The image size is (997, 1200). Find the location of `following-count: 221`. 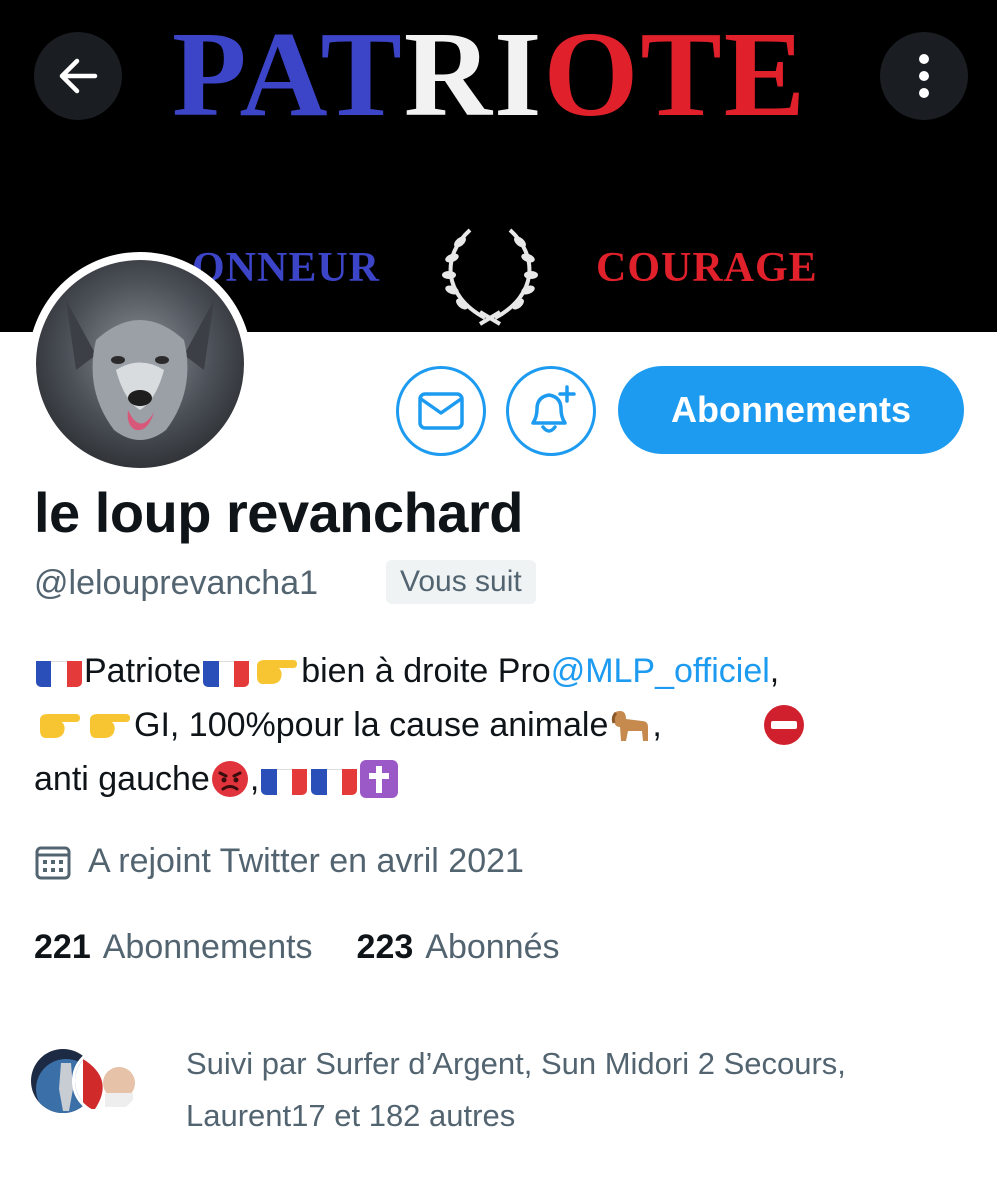

following-count: 221 is located at coordinates (62, 947).